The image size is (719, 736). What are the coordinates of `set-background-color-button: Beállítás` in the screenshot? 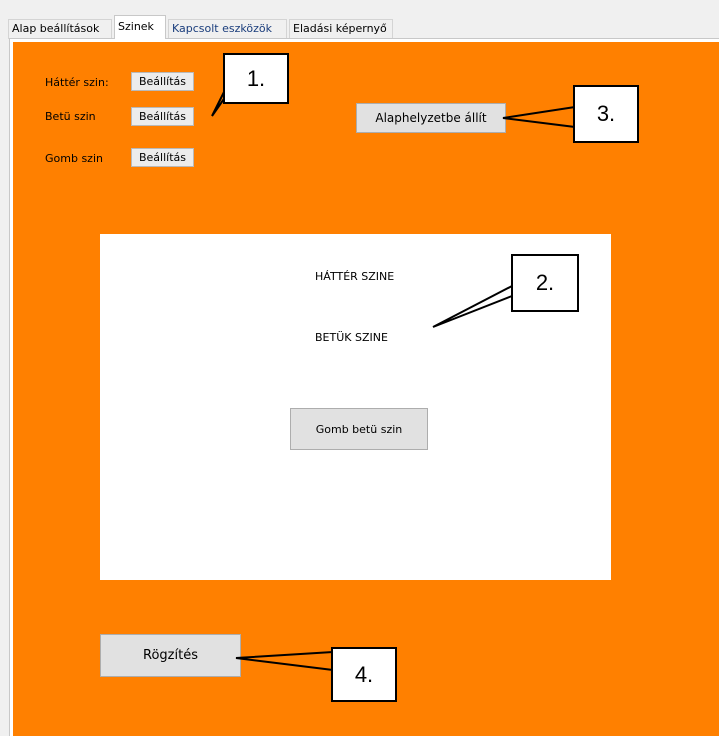 It's located at (162, 81).